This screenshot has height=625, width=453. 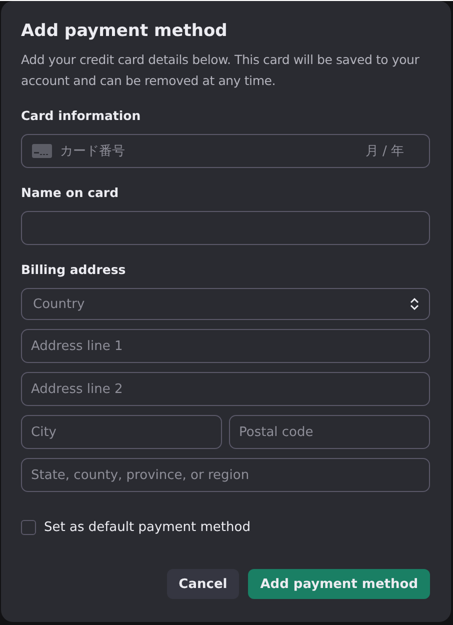 I want to click on cancel-button: Cancel, so click(x=203, y=584).